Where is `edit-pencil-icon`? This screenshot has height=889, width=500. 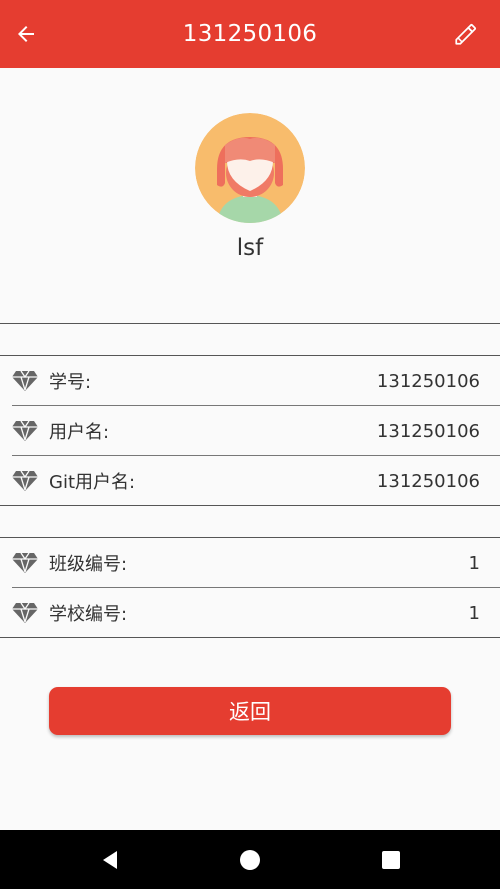 edit-pencil-icon is located at coordinates (466, 34).